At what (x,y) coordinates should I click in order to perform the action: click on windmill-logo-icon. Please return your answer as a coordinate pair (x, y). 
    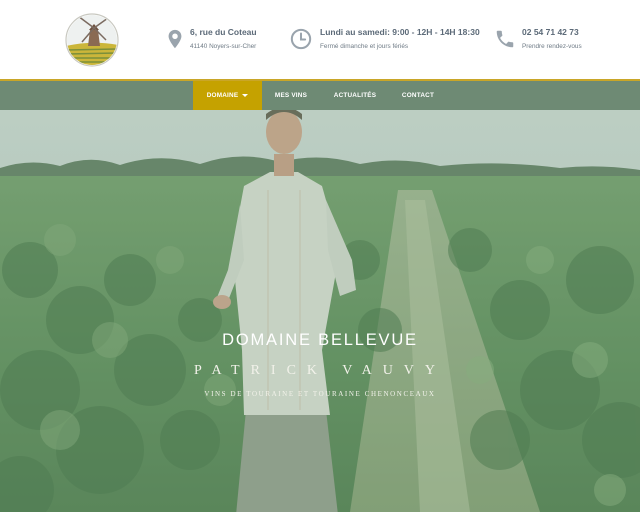
    Looking at the image, I should click on (92, 40).